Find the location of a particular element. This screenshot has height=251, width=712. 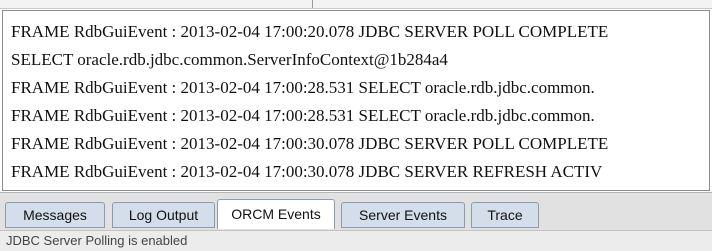

tab-server-events: Server Events is located at coordinates (403, 215).